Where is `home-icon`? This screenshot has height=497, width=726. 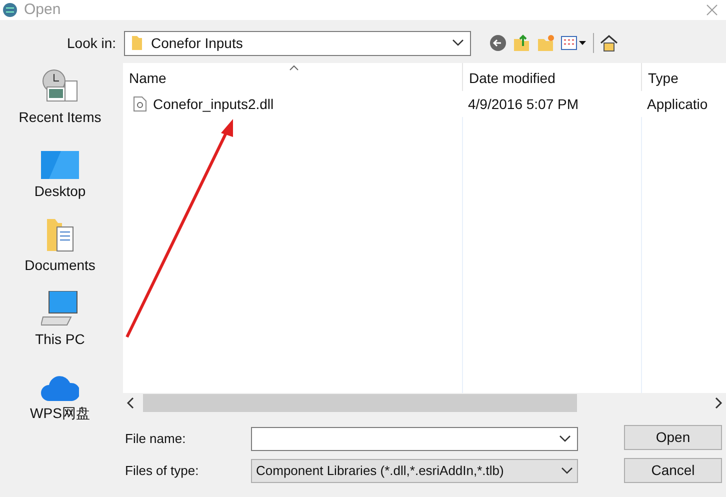
home-icon is located at coordinates (609, 43).